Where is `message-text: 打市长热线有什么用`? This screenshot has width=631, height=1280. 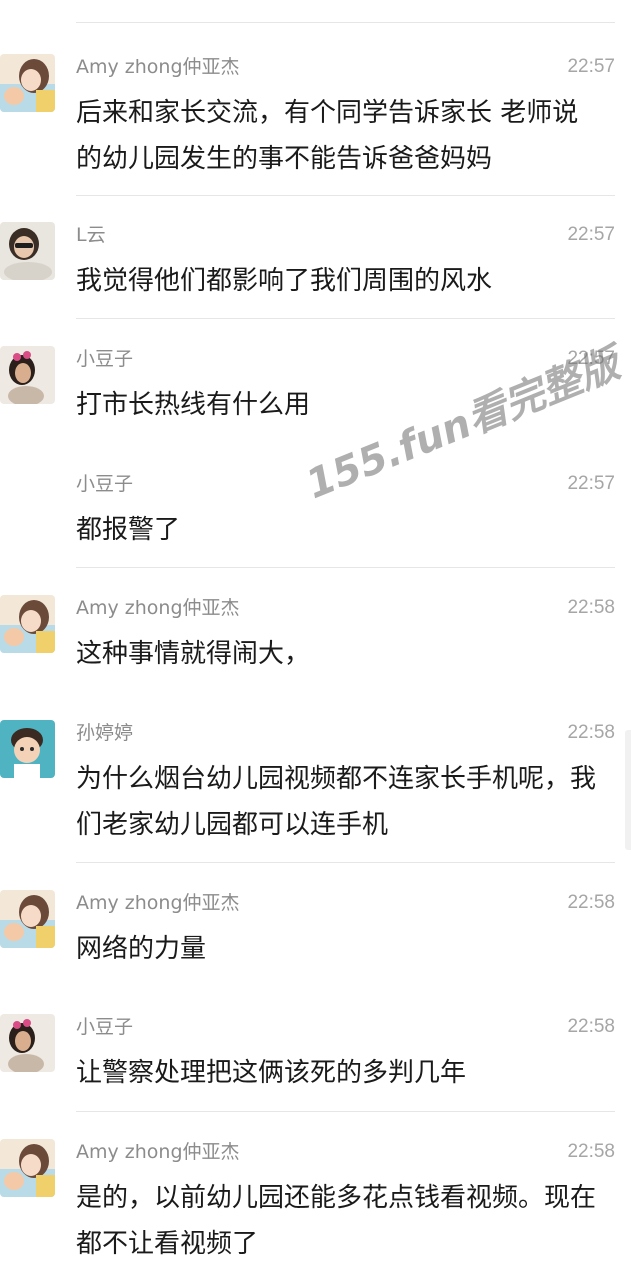
message-text: 打市长热线有什么用 is located at coordinates (193, 405).